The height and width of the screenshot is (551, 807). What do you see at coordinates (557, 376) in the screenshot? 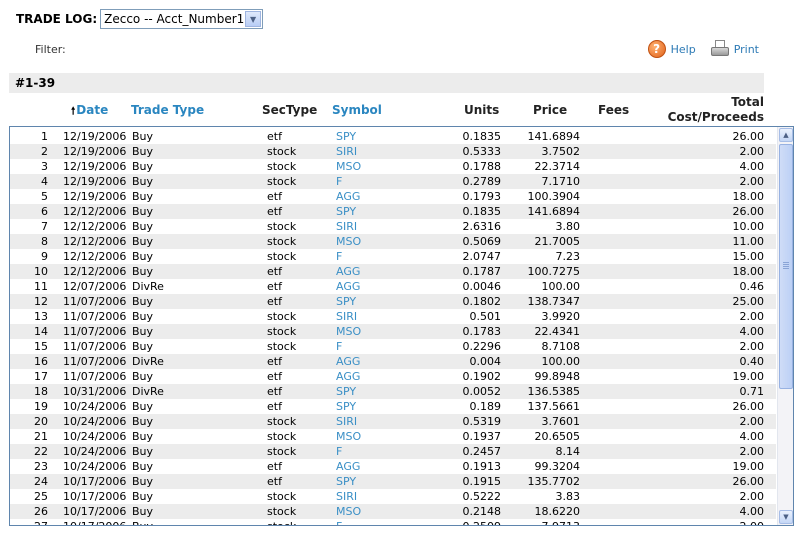
I see `price: 99.8948` at bounding box center [557, 376].